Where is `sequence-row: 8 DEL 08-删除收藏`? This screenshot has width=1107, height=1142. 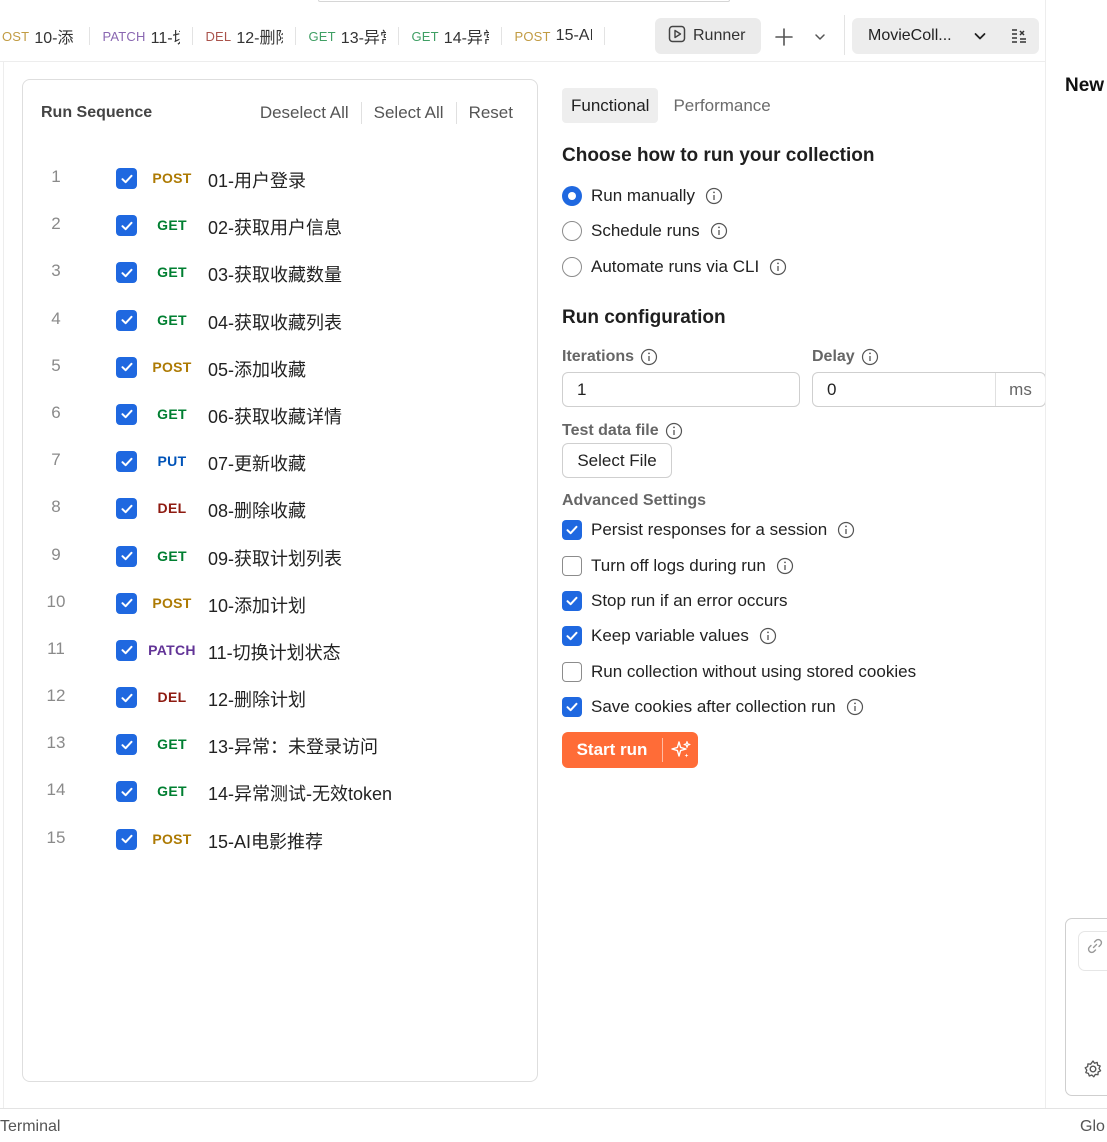
sequence-row: 8 DEL 08-删除收藏 is located at coordinates (280, 508).